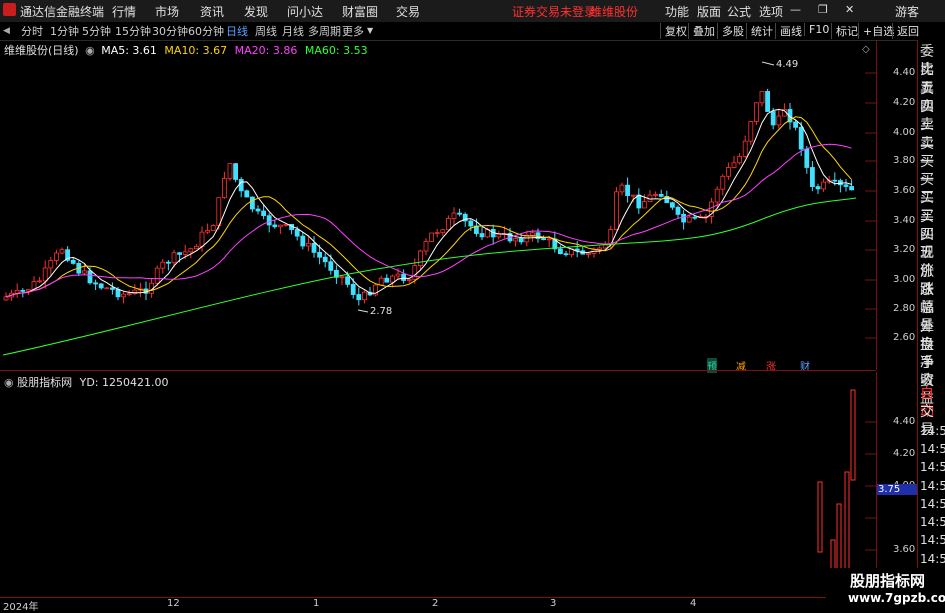  Describe the element at coordinates (370, 30) in the screenshot. I see `more-dropdown-icon: ▼` at that location.